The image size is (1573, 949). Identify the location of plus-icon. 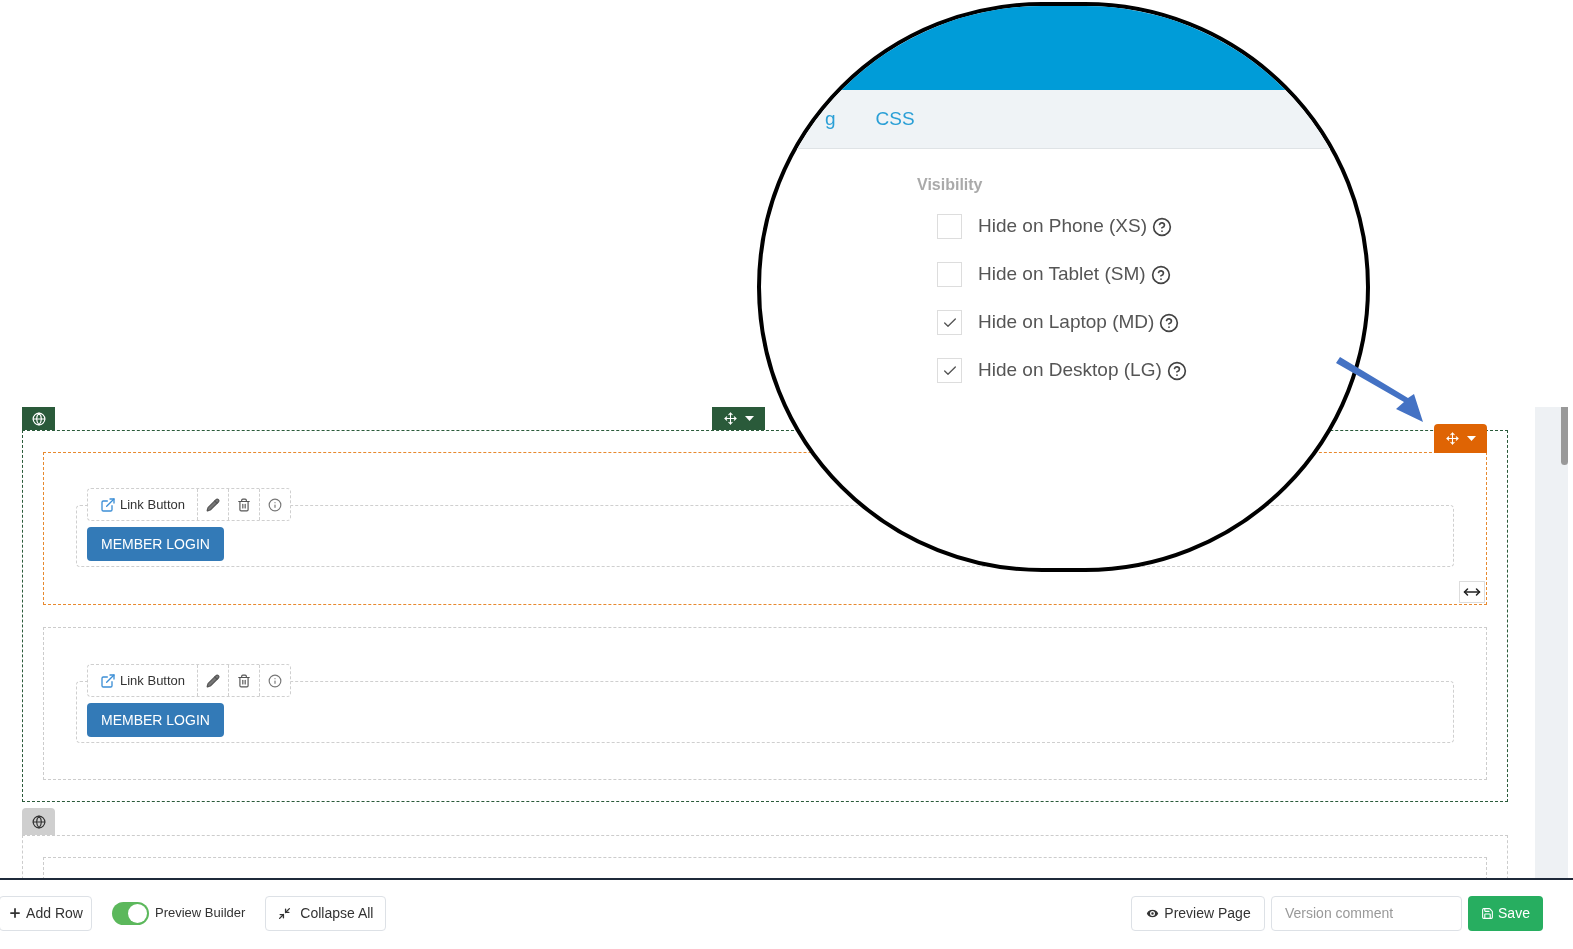
(15, 913).